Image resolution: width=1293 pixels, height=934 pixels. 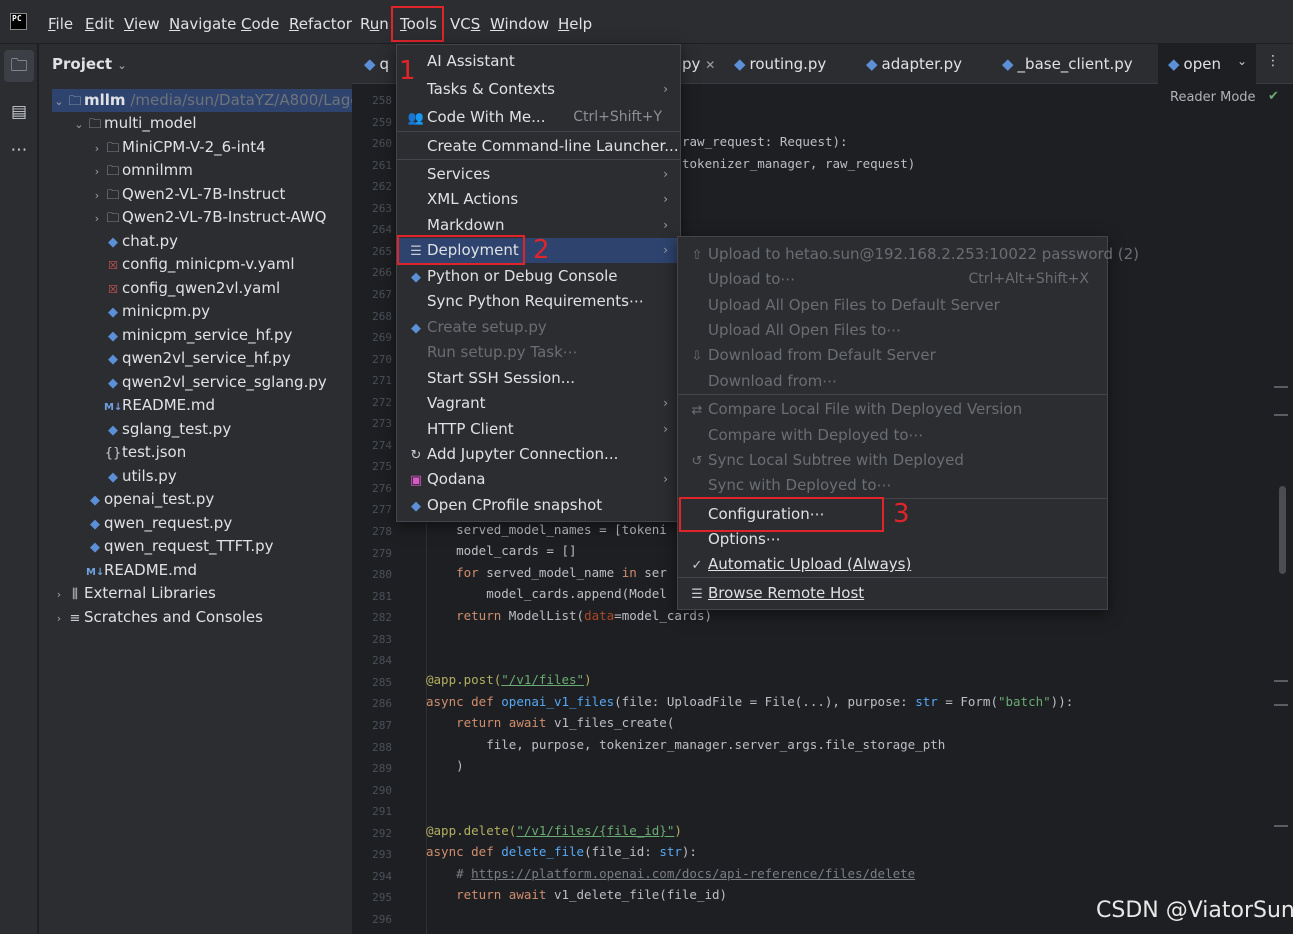 I want to click on scratches-icon: ≡, so click(x=75, y=618).